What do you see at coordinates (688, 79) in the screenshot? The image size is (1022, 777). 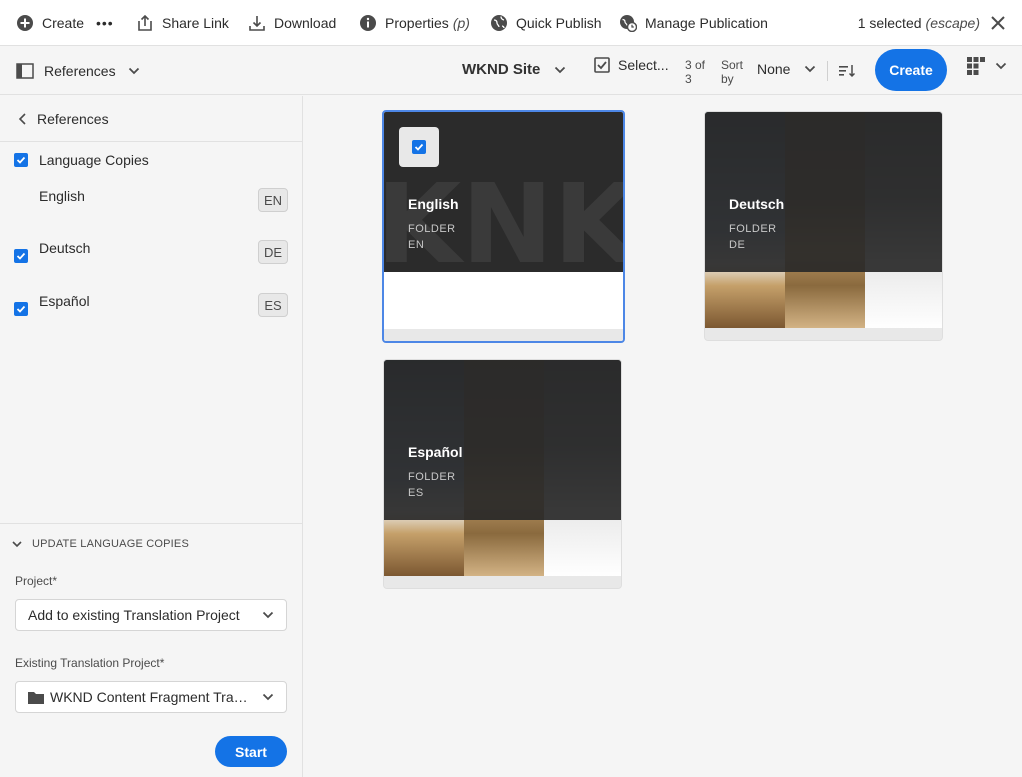 I see `item-count-line2: 3` at bounding box center [688, 79].